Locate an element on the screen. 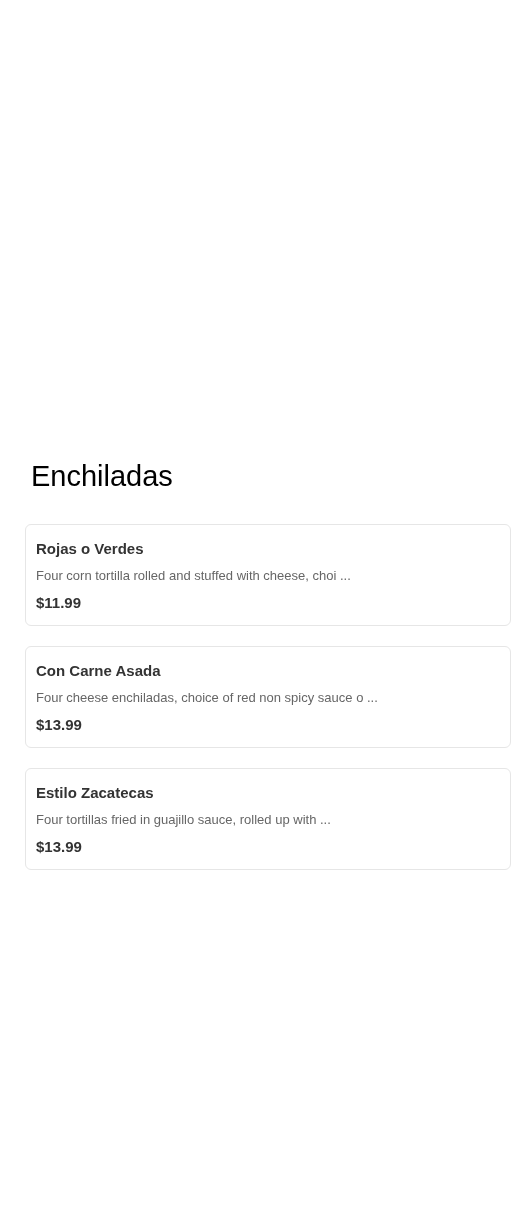 The height and width of the screenshot is (1216, 530). menu-item-card: Rojas o Verdes Four corn tortilla rolled and stuffed with cheese, choi ... $11.99 is located at coordinates (268, 575).